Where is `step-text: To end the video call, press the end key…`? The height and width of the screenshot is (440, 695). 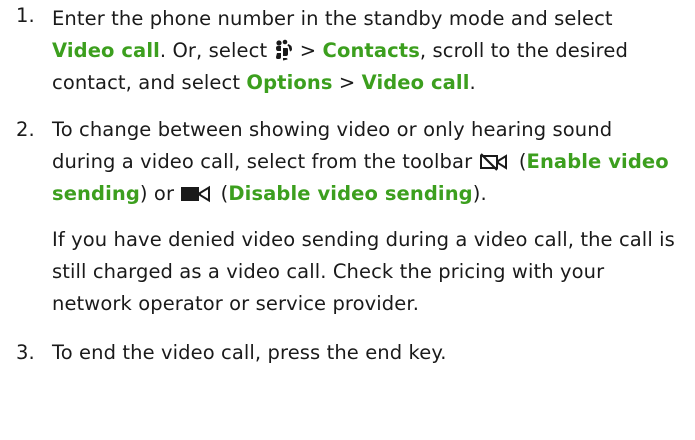
step-text: To end the video call, press the end key… is located at coordinates (249, 352).